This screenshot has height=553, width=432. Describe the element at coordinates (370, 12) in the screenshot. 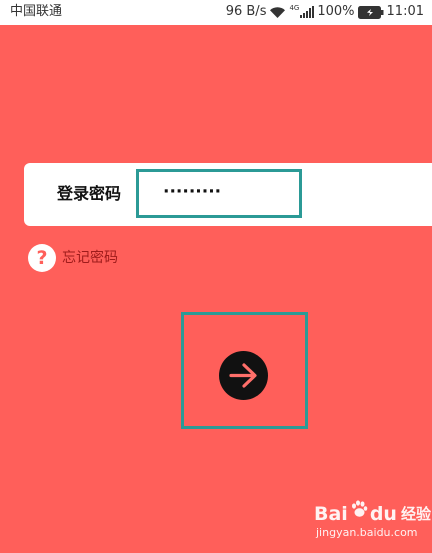

I see `battery-icon` at that location.